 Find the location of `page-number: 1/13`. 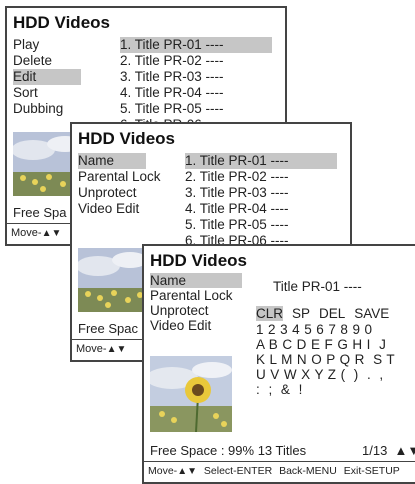

page-number: 1/13 is located at coordinates (375, 450).